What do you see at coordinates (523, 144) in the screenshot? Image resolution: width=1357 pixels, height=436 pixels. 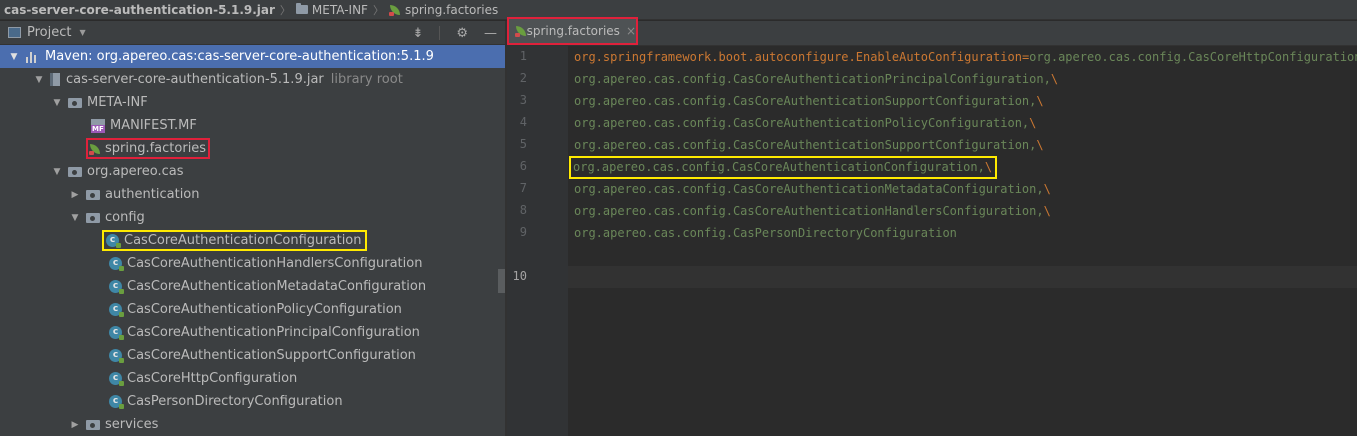 I see `line-number: 5` at bounding box center [523, 144].